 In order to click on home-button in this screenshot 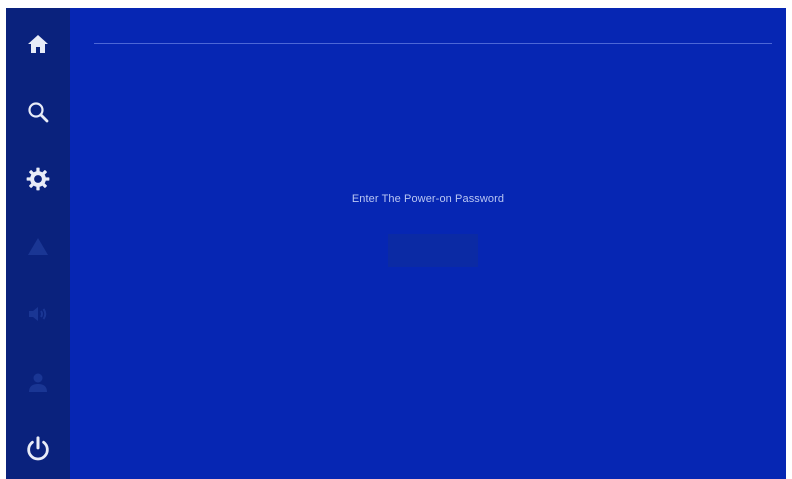, I will do `click(38, 44)`.